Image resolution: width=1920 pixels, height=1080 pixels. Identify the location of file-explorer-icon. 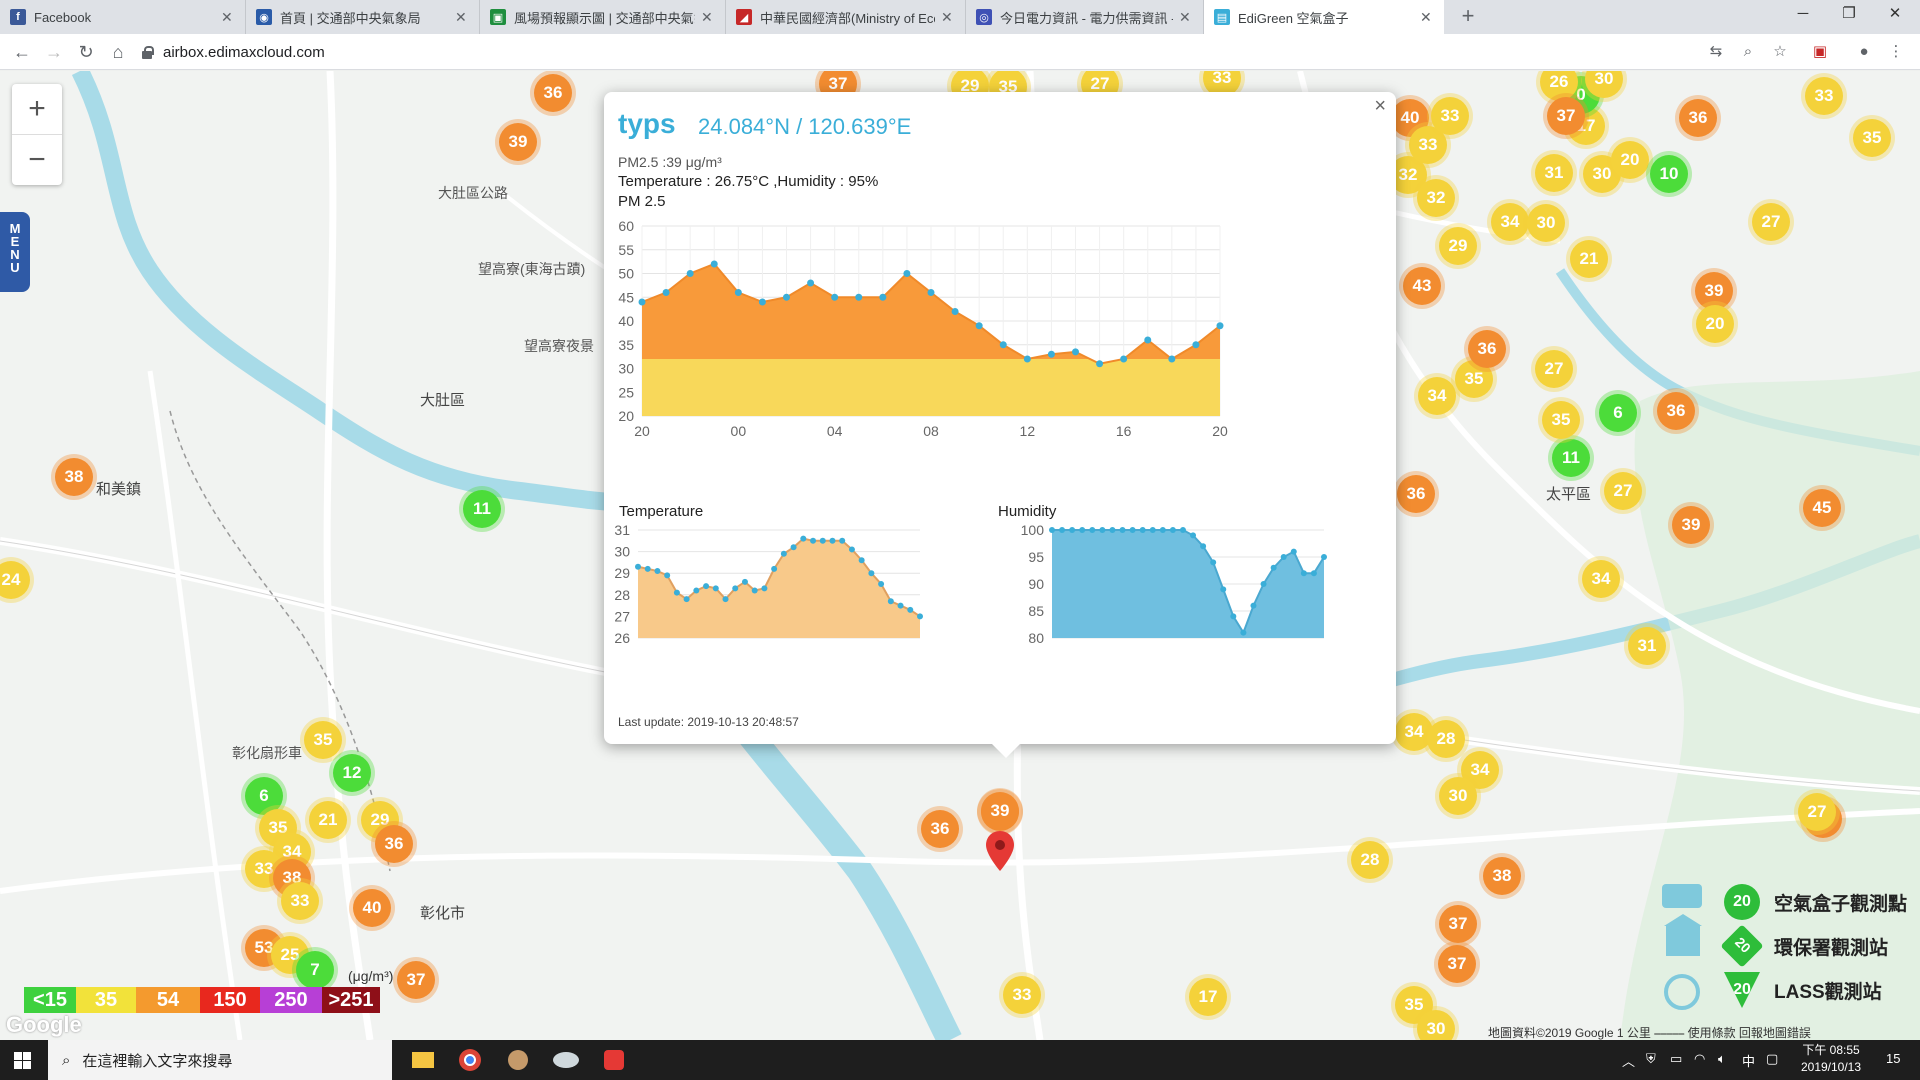
(422, 1060).